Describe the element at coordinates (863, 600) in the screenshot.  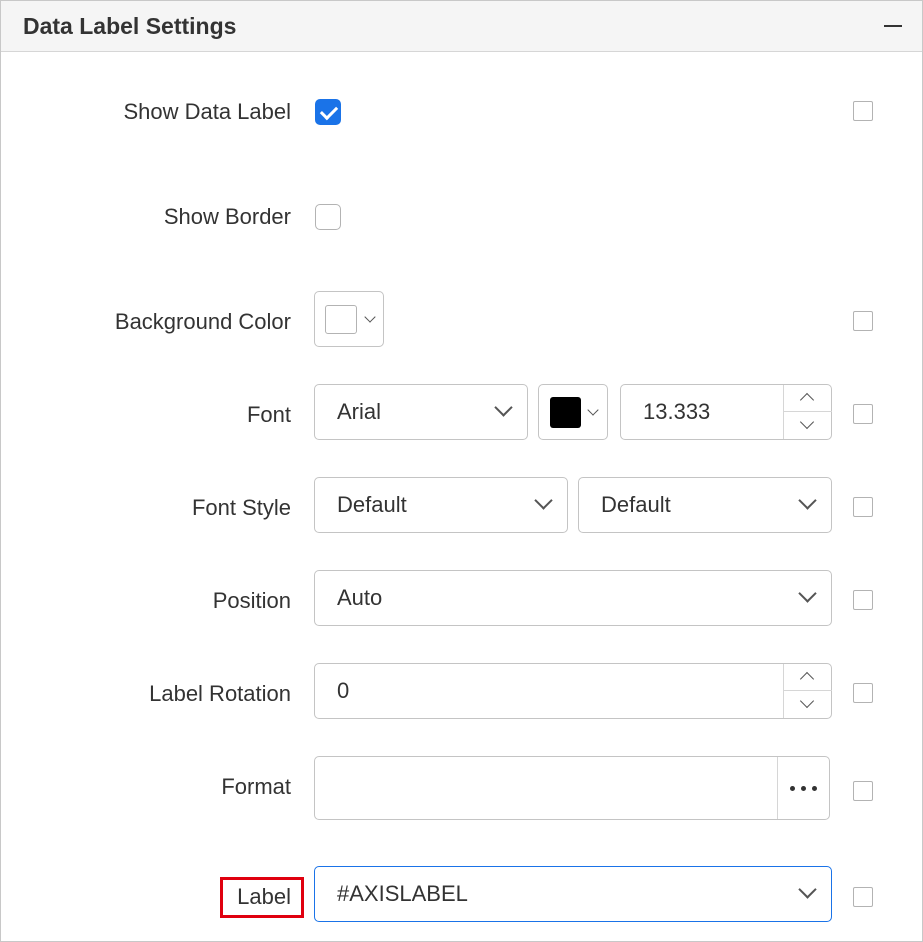
I see `position-side-checkbox` at that location.